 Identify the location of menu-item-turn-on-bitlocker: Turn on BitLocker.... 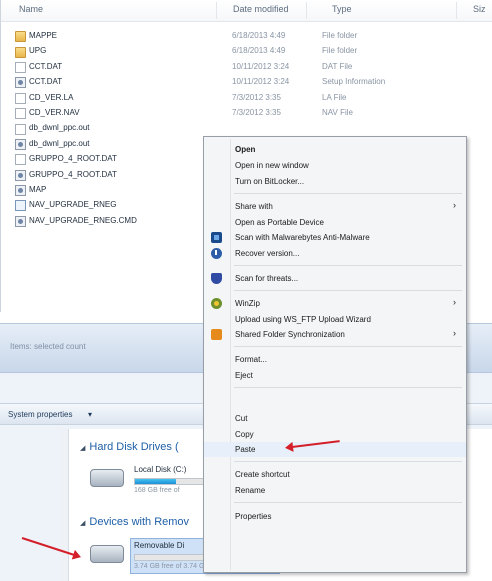
(335, 181).